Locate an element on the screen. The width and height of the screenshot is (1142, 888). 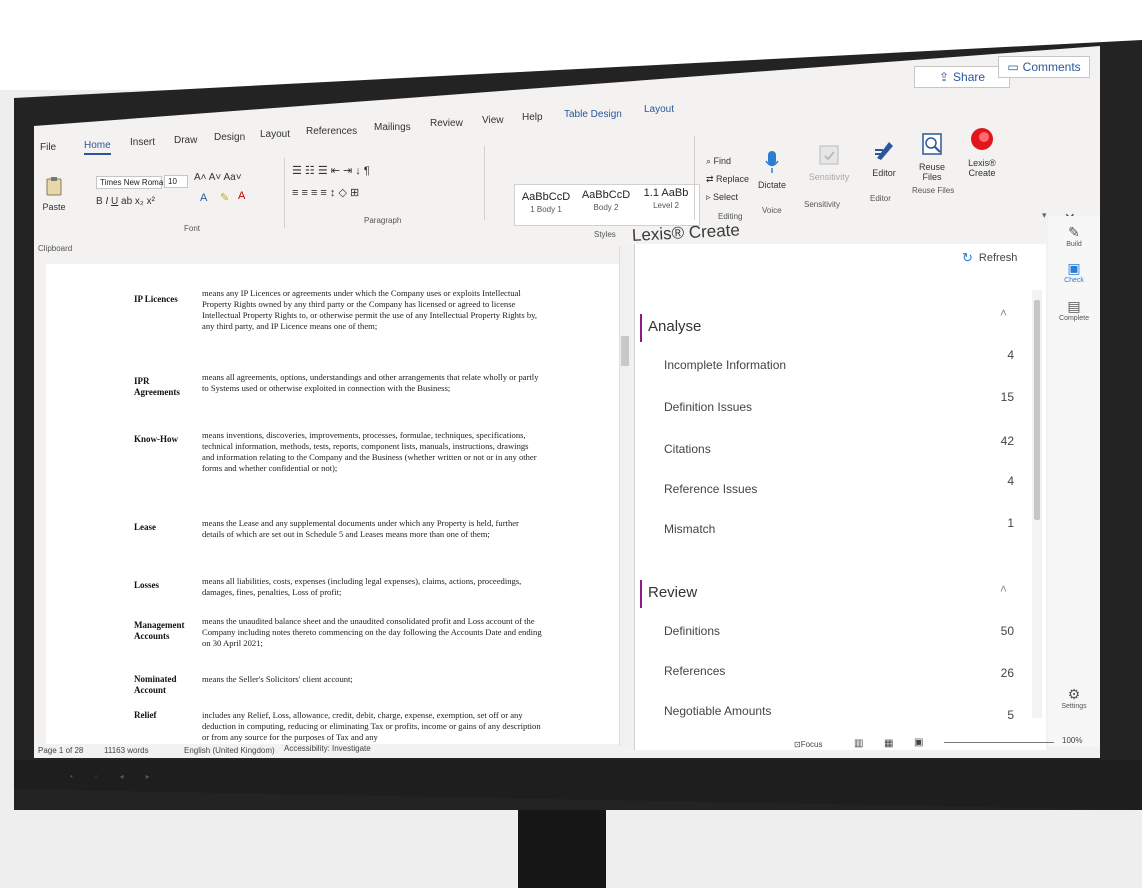
row-count: 42 is located at coordinates (1007, 441).